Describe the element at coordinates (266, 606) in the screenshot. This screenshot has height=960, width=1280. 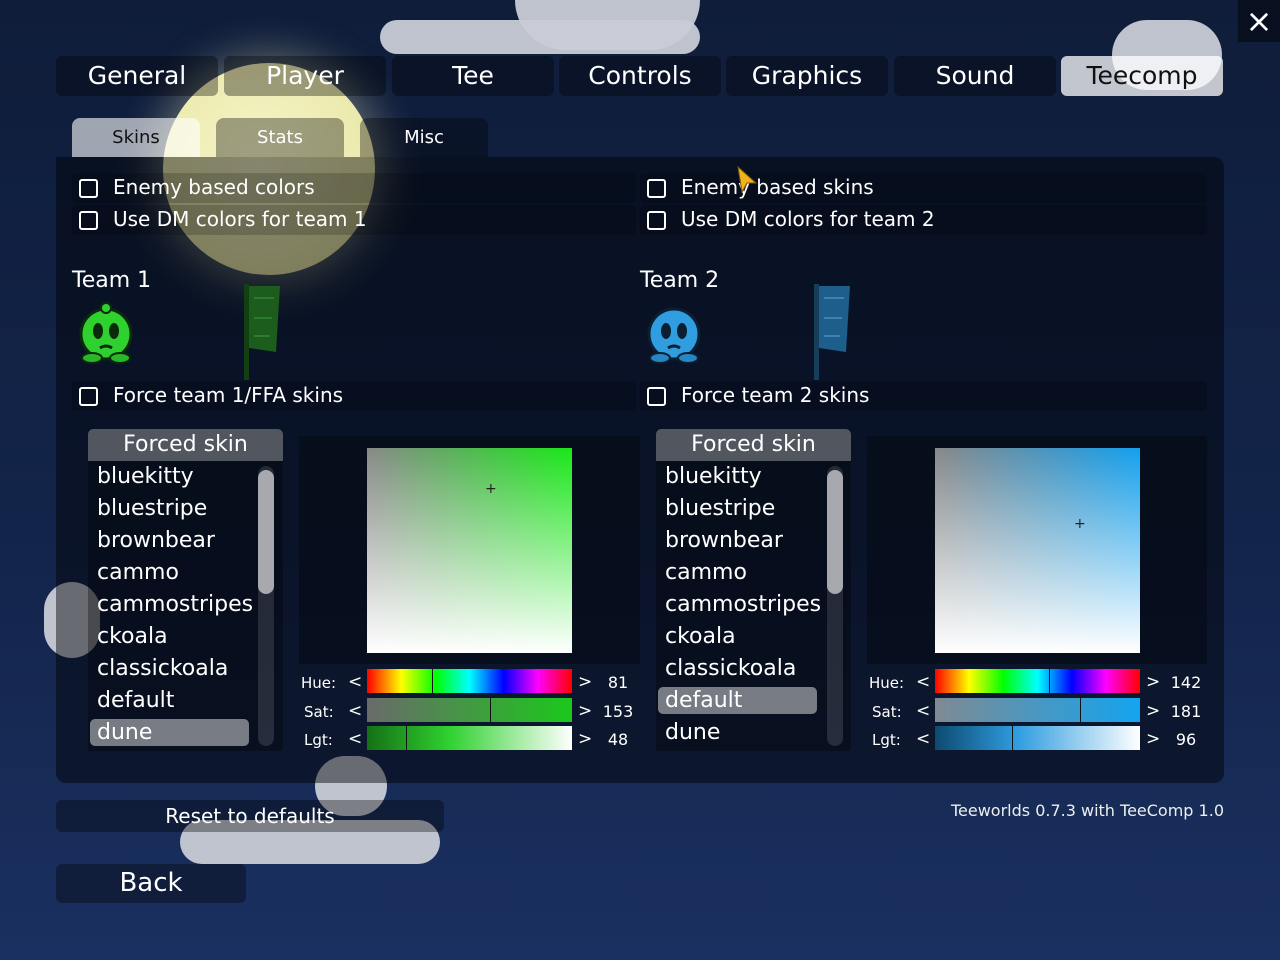
I see `team1-skin-scrollbar` at that location.